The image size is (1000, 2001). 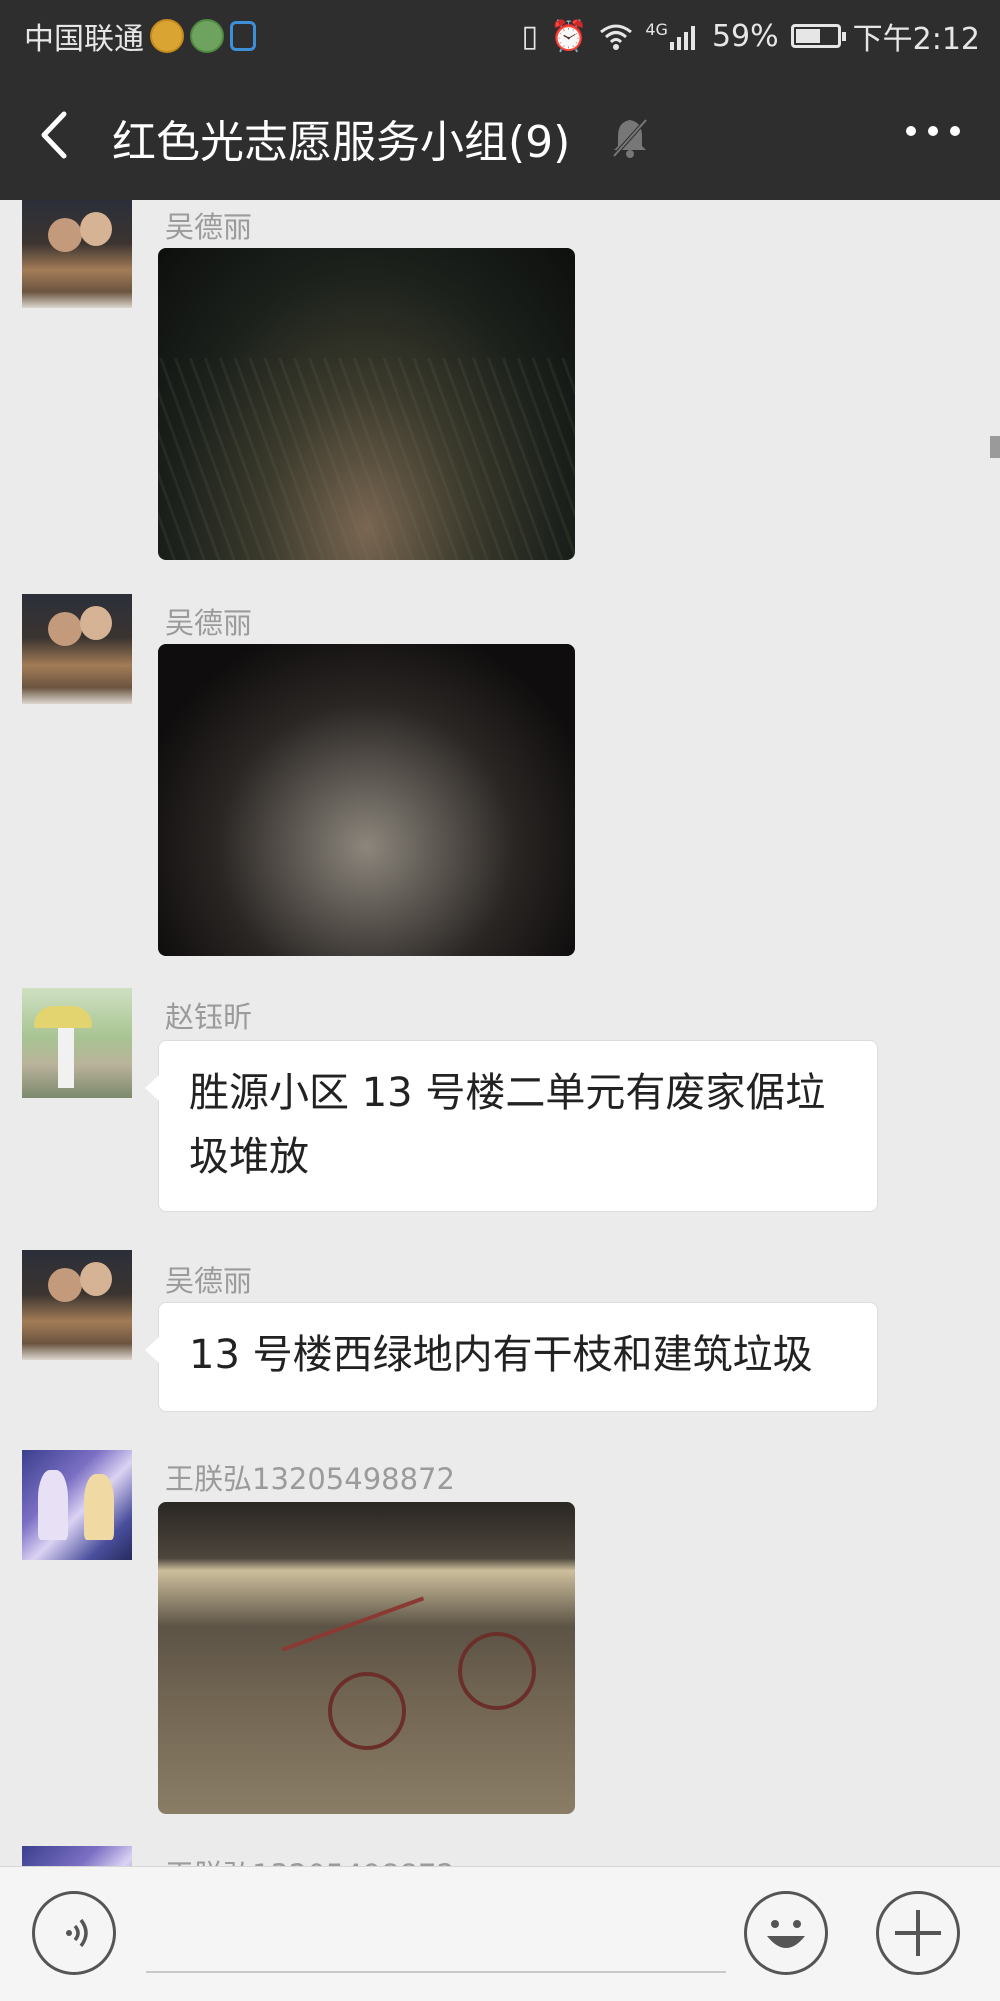 I want to click on emoji-icon, so click(x=786, y=1933).